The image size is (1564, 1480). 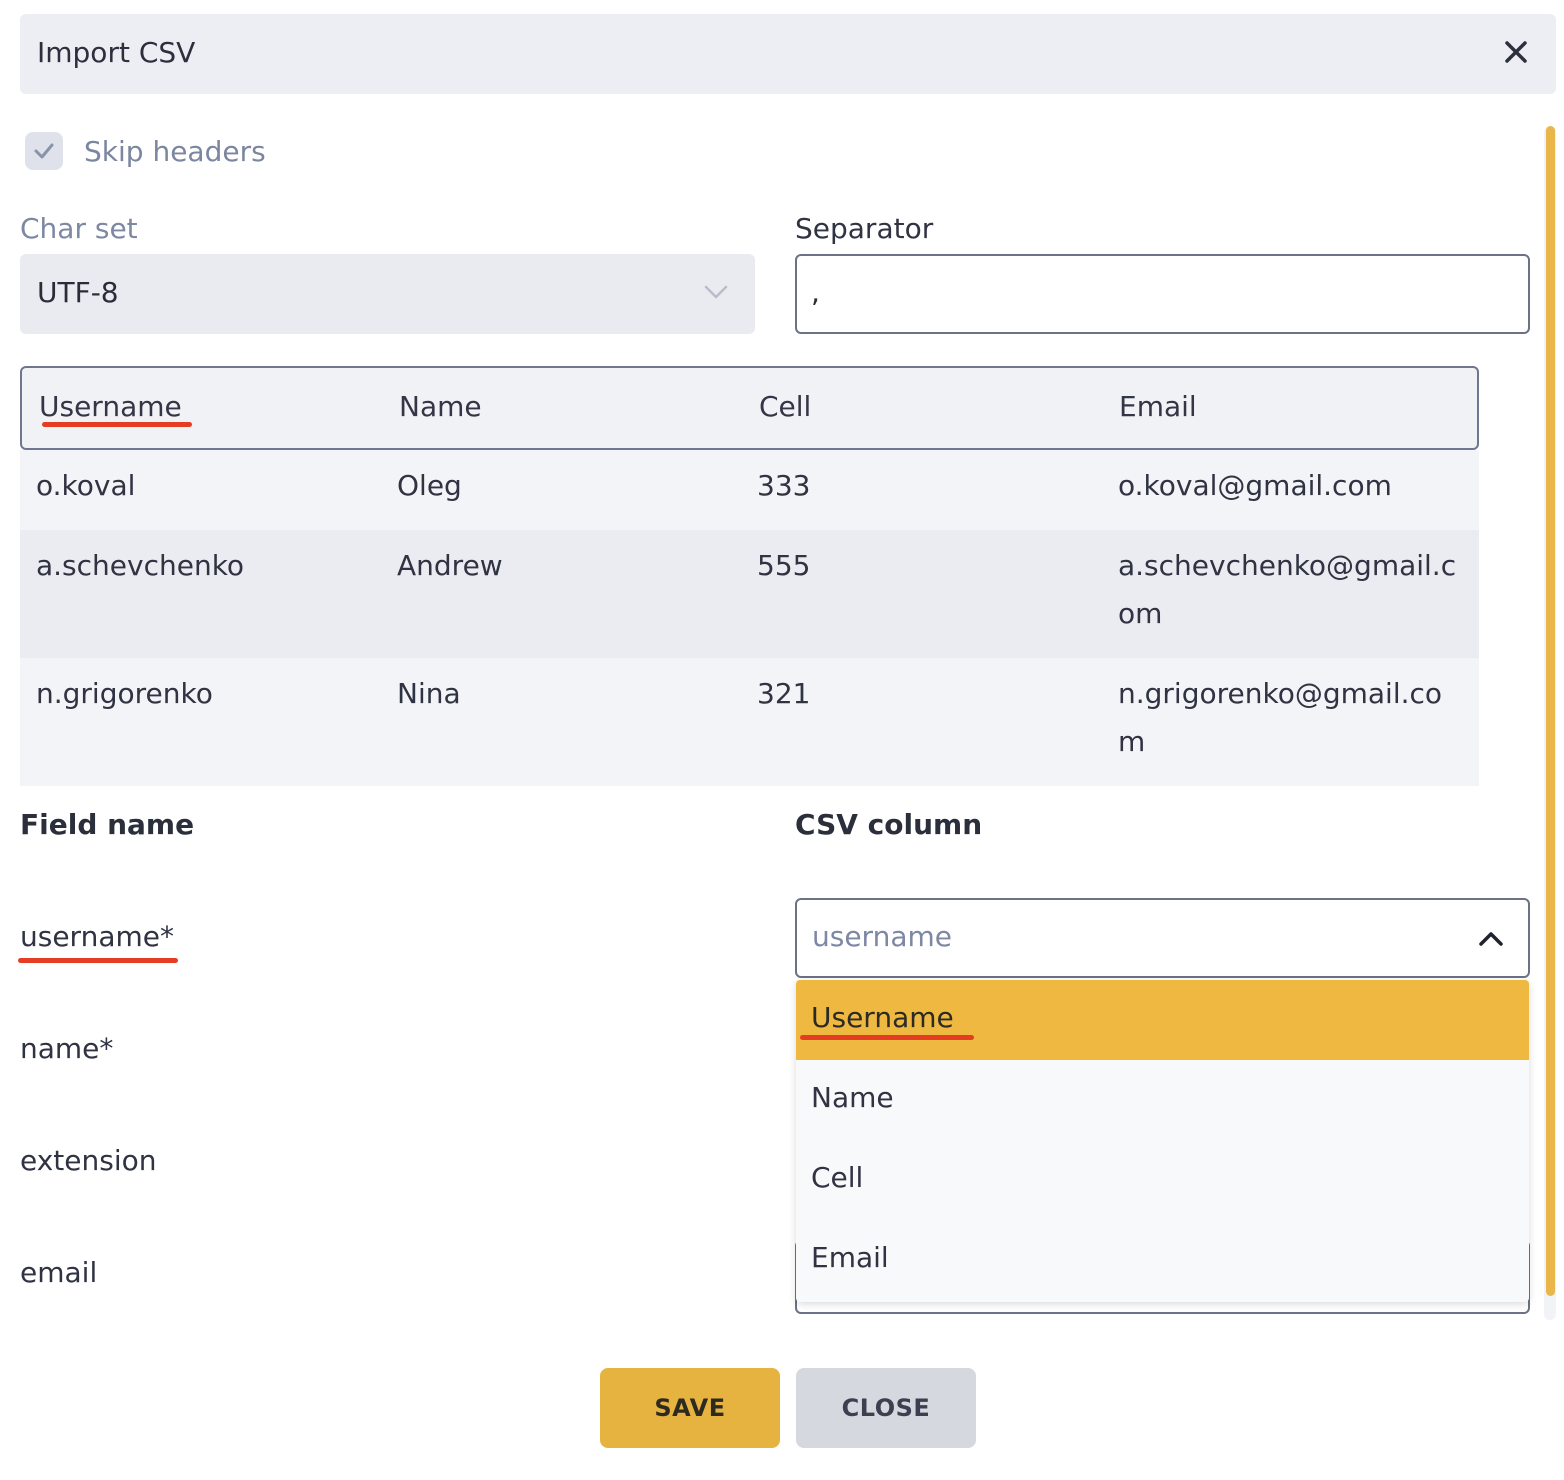 I want to click on skip-headers-option: Skip headers, so click(x=145, y=151).